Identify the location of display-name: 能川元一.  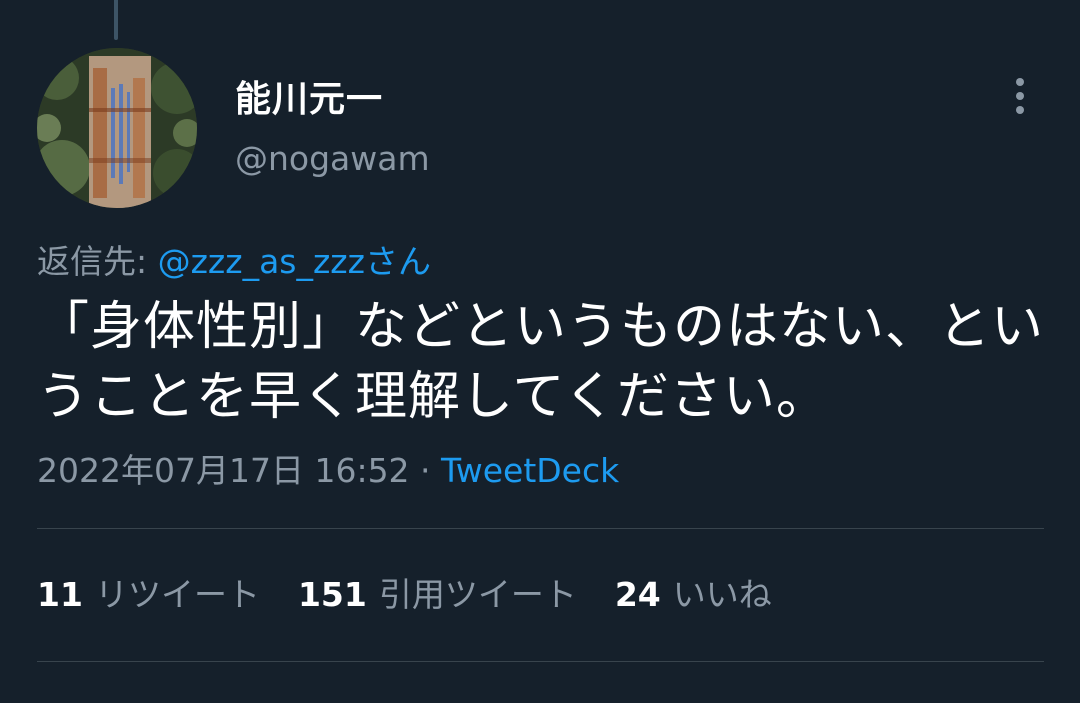
(309, 100).